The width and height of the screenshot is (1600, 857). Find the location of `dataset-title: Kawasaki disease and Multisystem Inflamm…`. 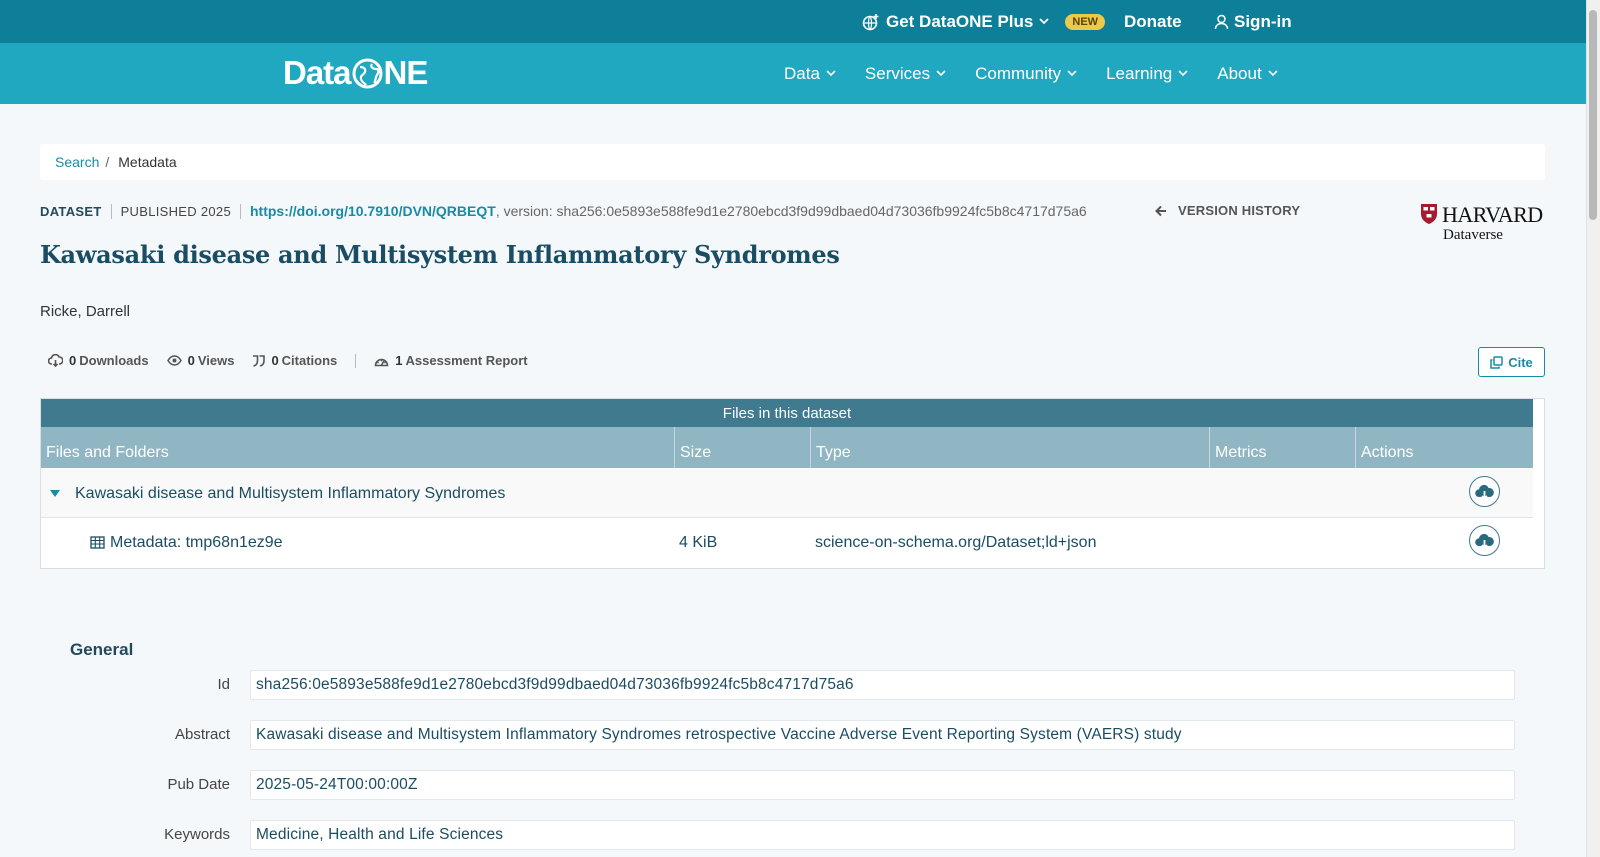

dataset-title: Kawasaki disease and Multisystem Inflamm… is located at coordinates (440, 254).